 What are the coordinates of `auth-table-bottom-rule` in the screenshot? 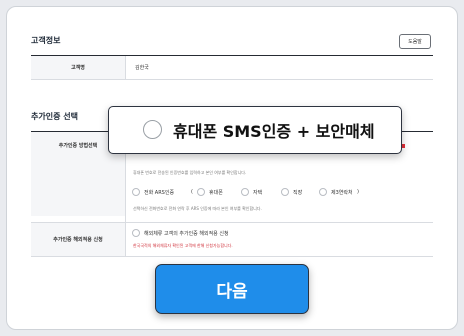 It's located at (232, 256).